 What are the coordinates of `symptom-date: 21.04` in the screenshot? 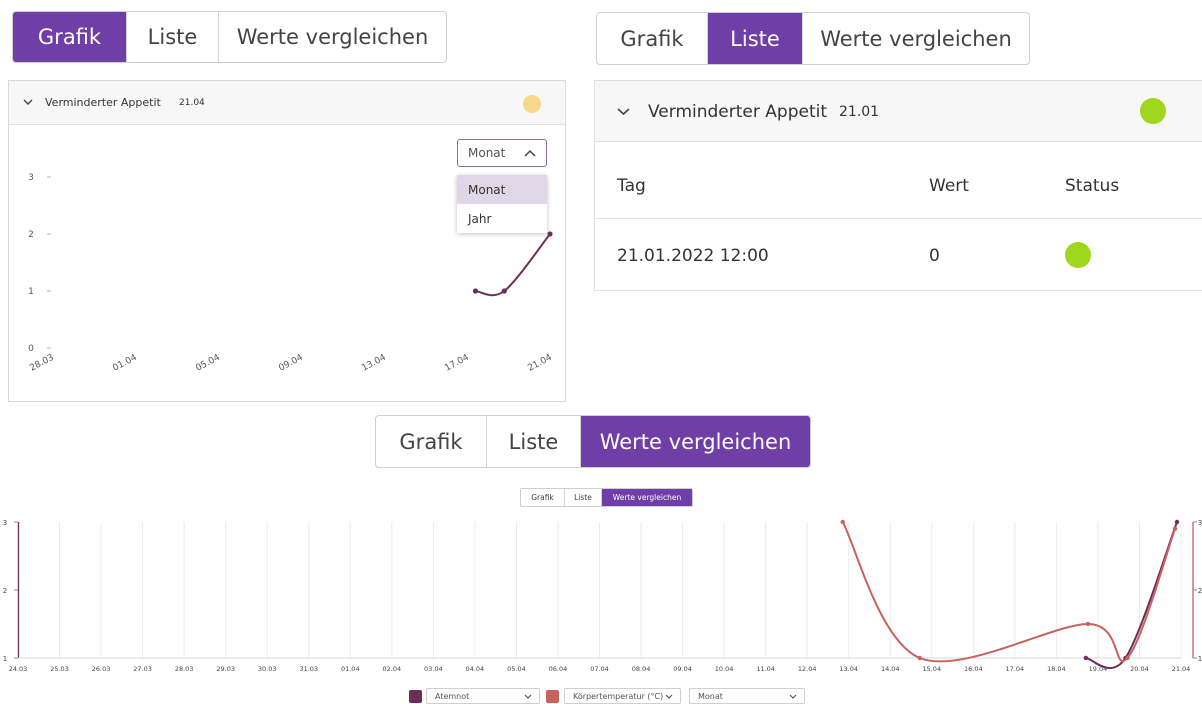 It's located at (192, 103).